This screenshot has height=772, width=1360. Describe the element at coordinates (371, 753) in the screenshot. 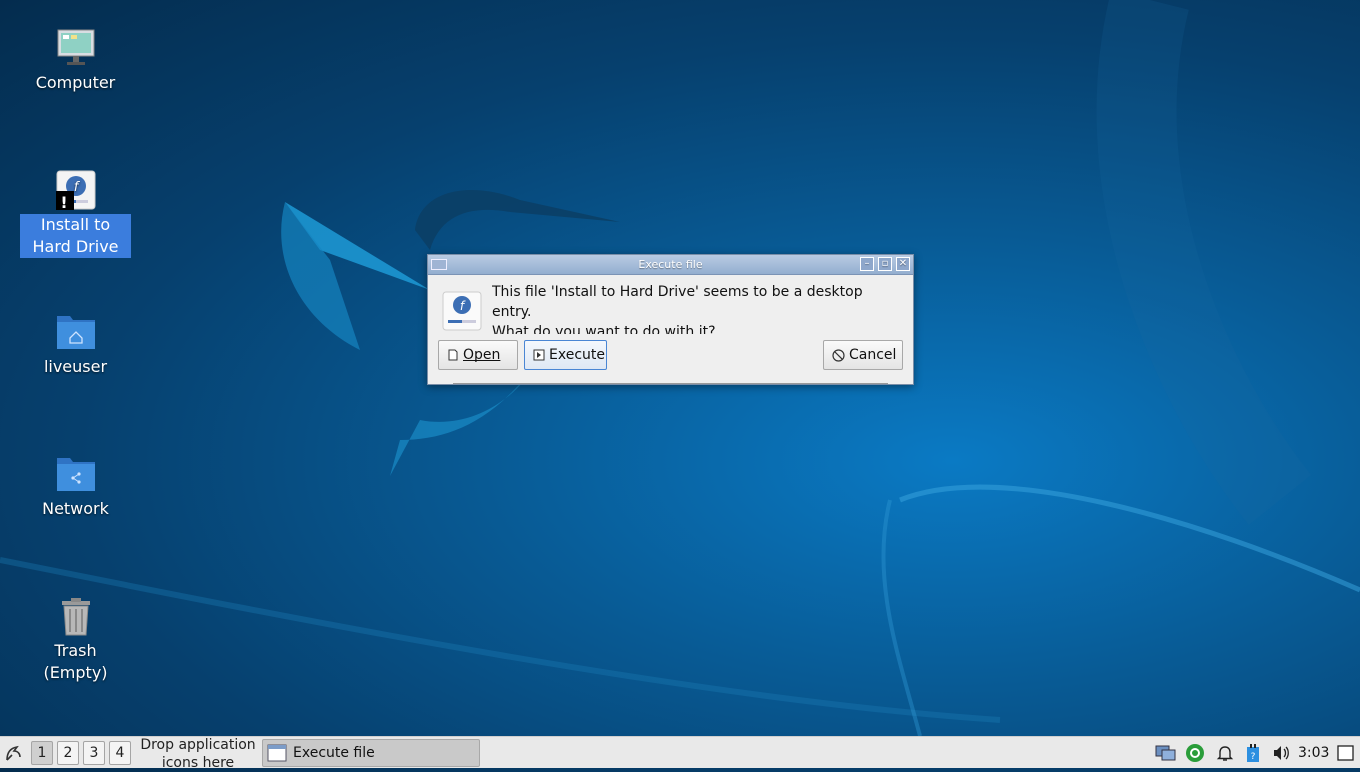

I see `taskbar-window-execute-file: Execute file` at that location.